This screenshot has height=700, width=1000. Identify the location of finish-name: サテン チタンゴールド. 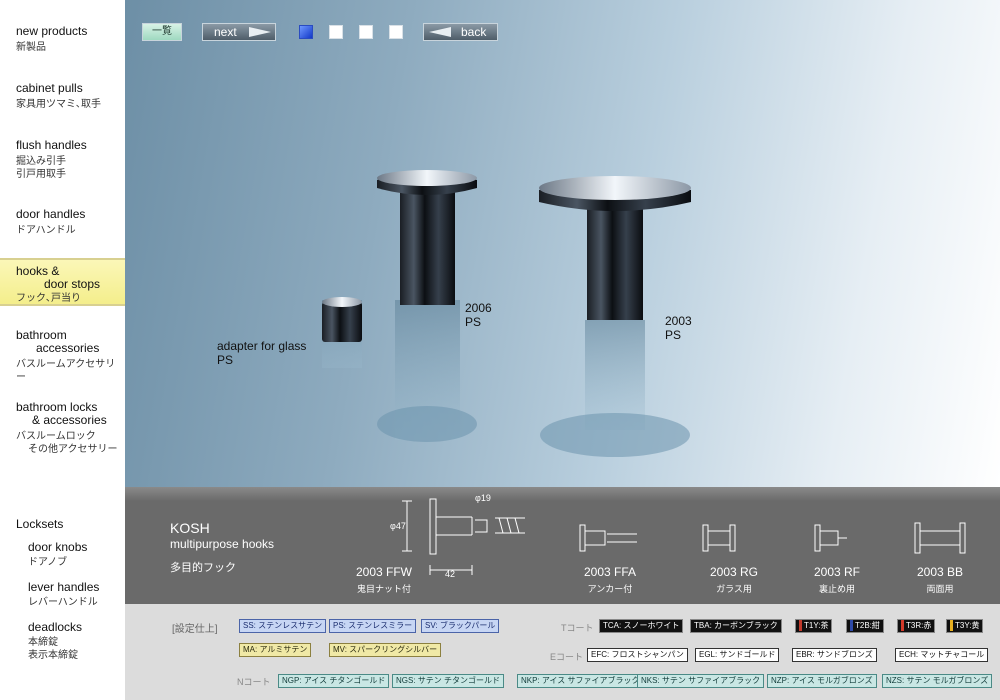
(459, 680).